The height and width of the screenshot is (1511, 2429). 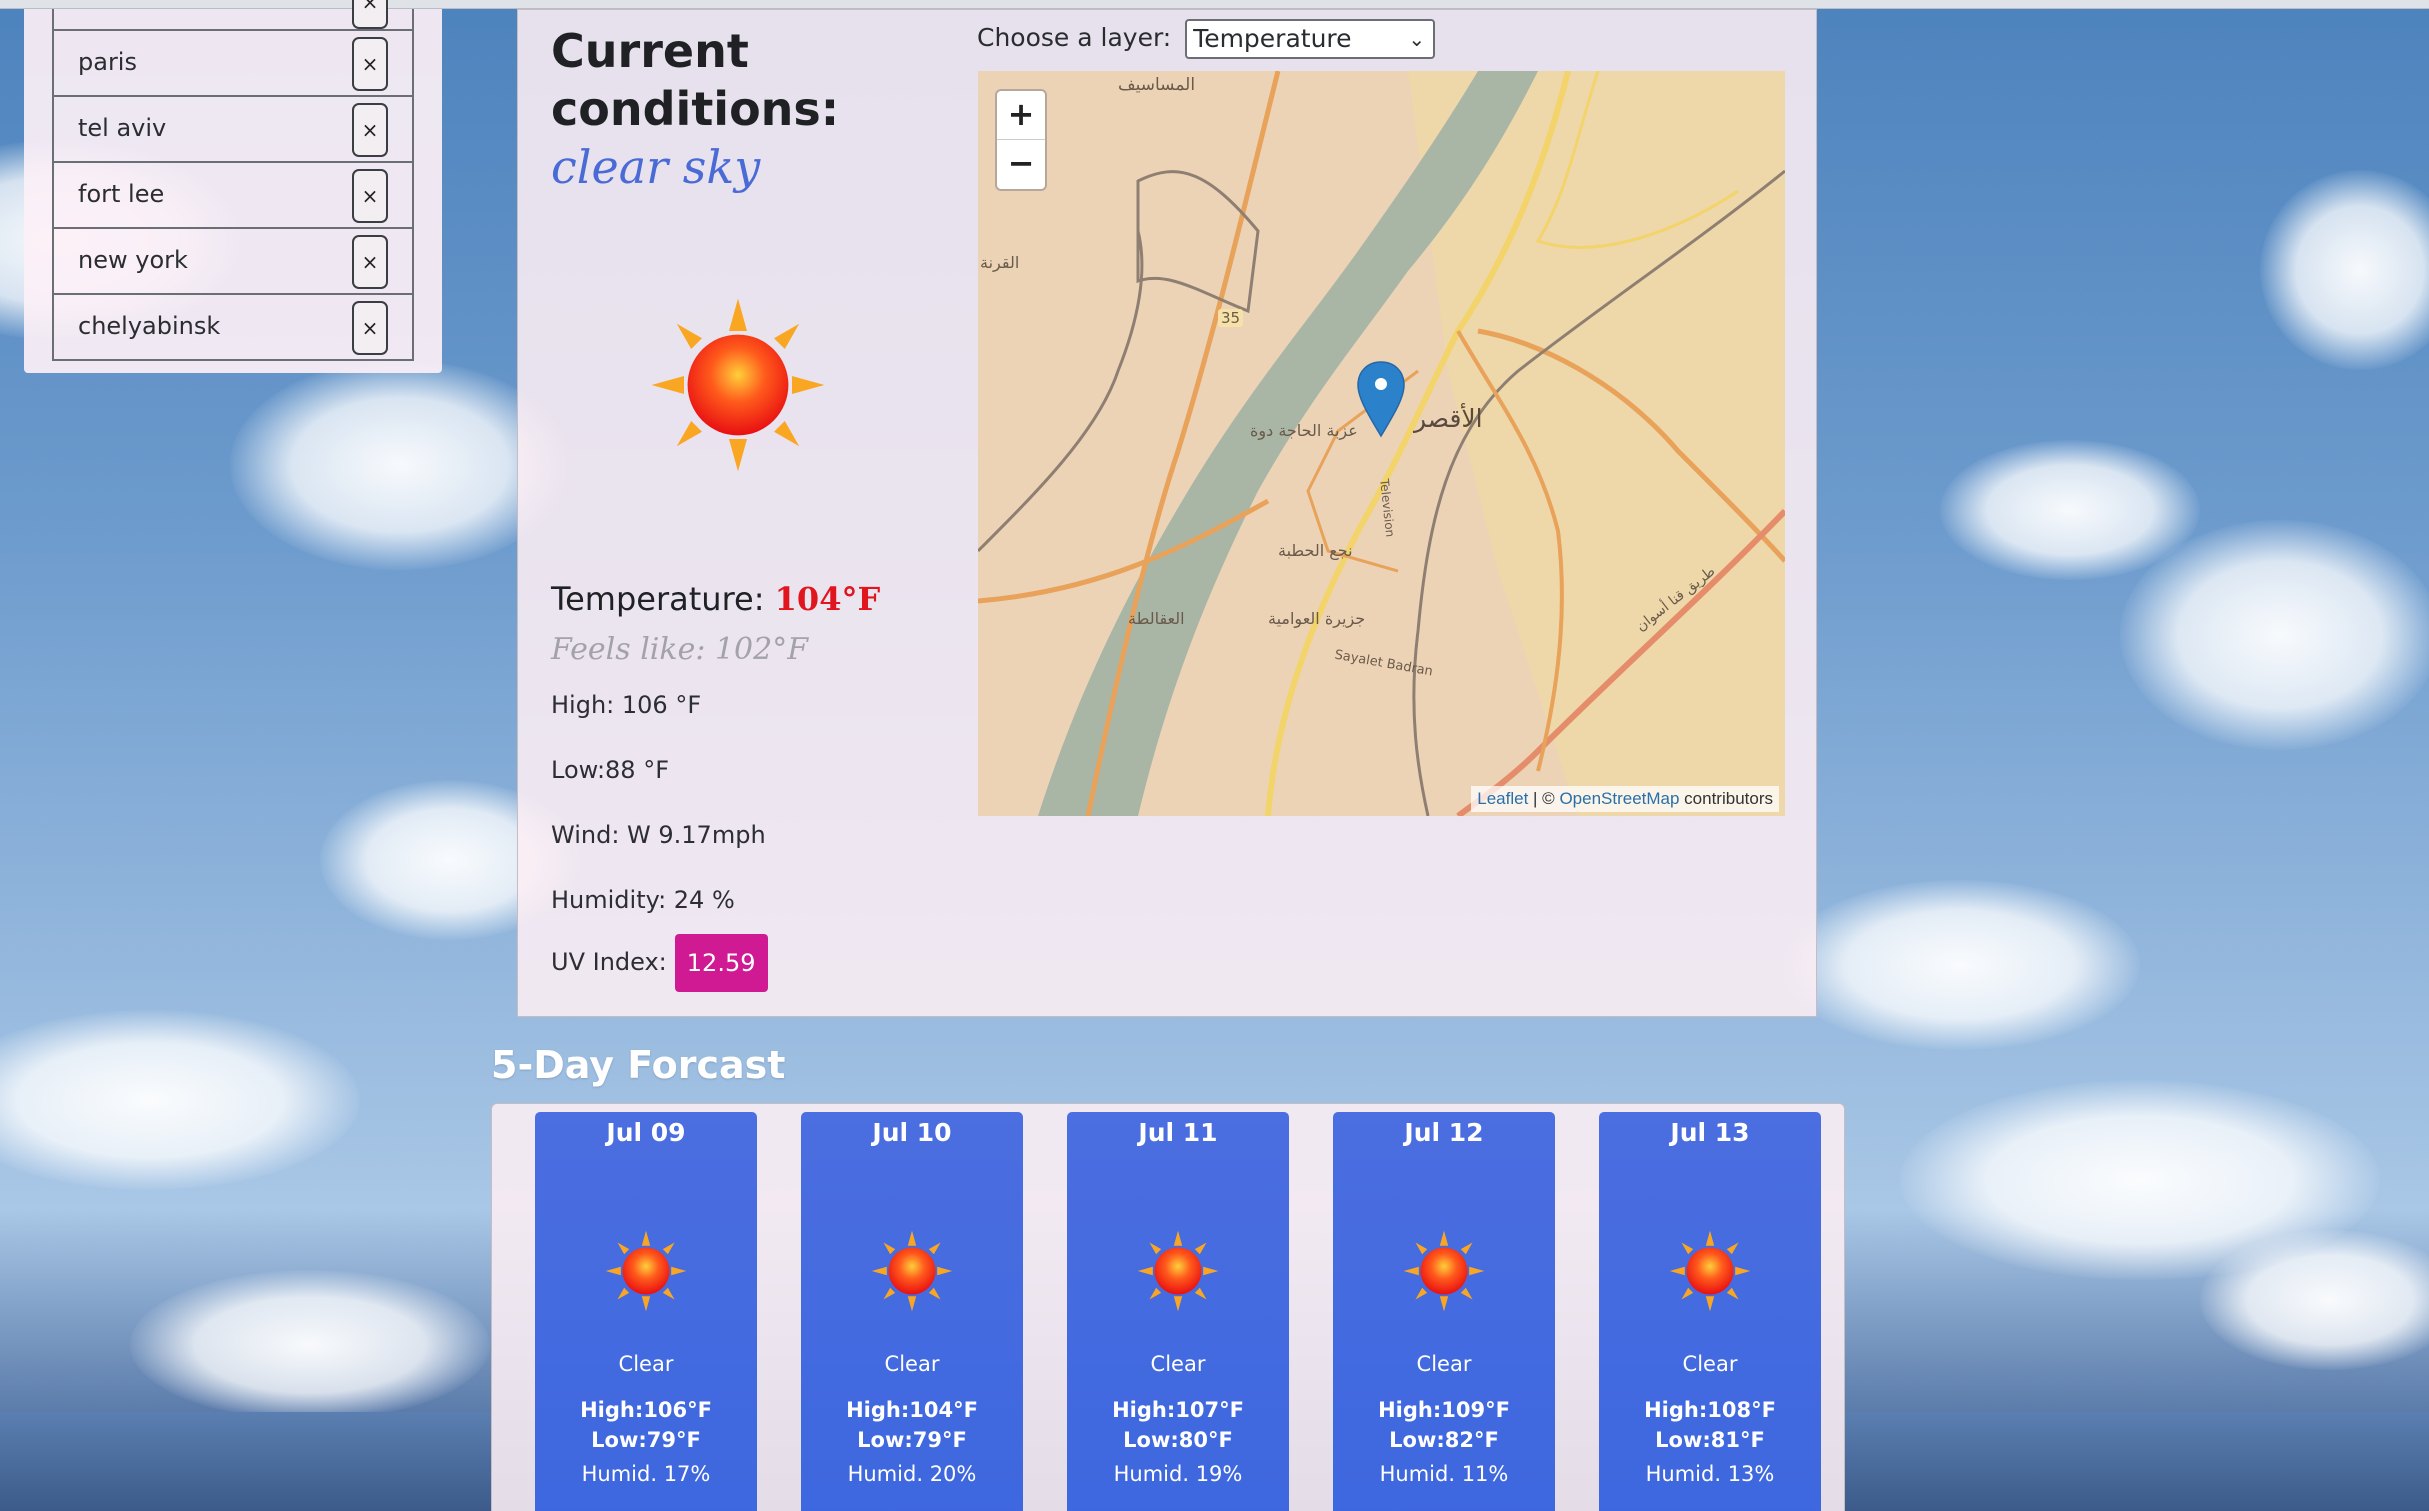 What do you see at coordinates (233, 262) in the screenshot?
I see `city-row: new york ×` at bounding box center [233, 262].